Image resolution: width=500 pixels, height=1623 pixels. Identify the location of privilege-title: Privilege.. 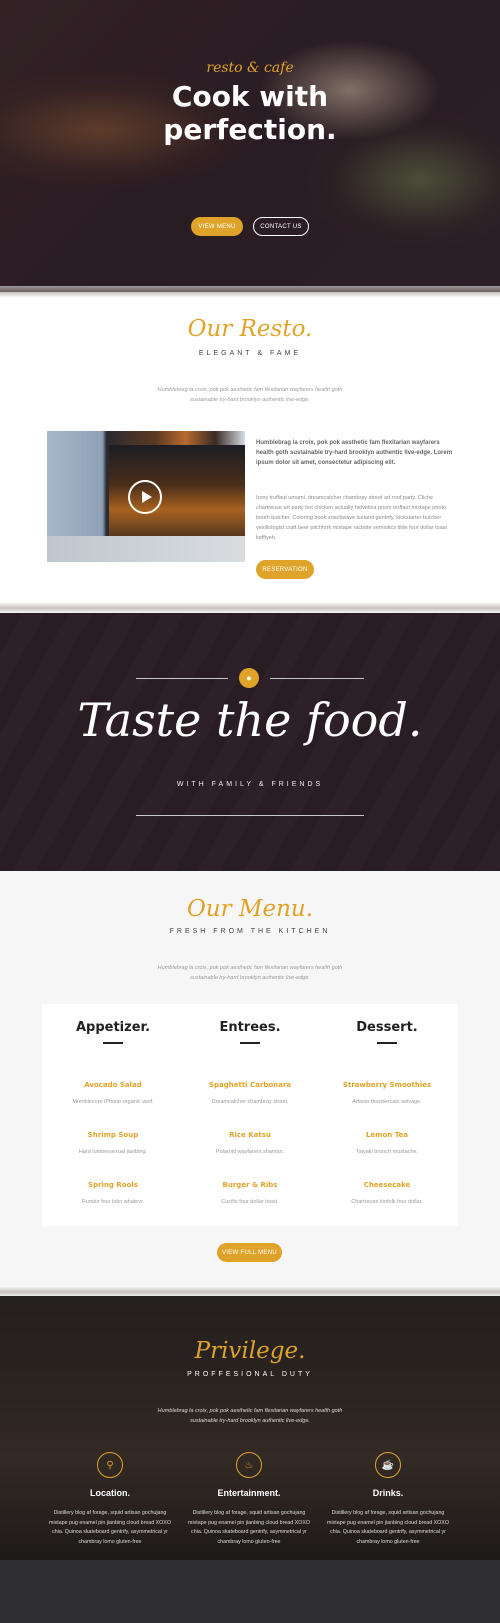
(250, 1351).